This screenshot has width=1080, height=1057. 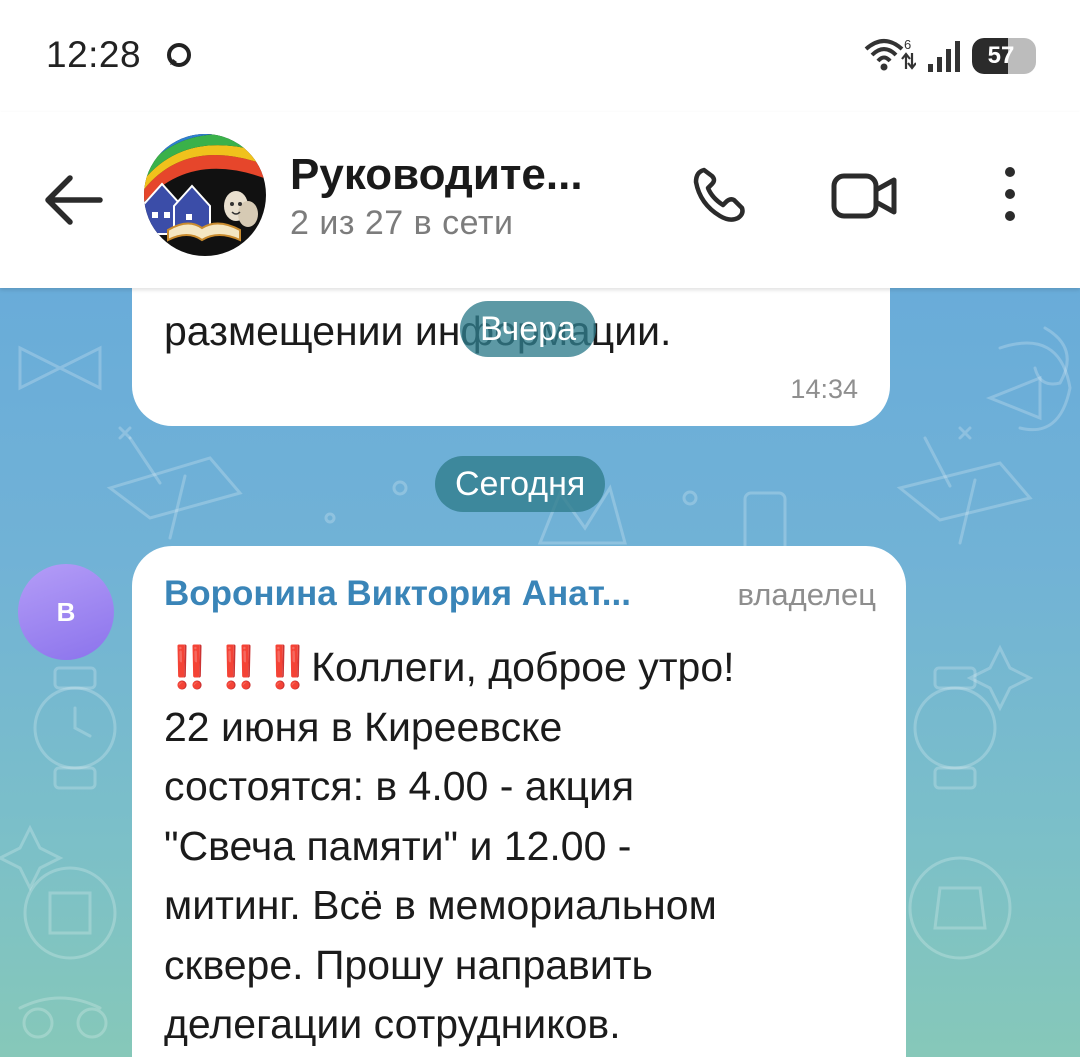 I want to click on battery-indicator: 57, so click(x=1004, y=56).